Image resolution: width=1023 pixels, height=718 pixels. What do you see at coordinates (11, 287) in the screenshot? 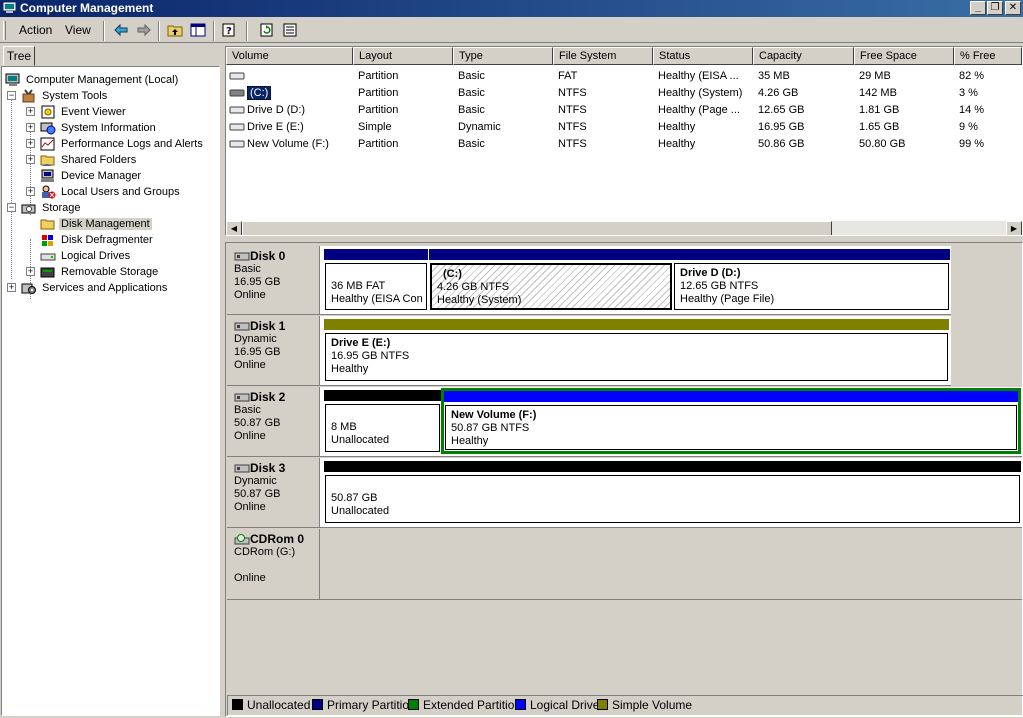
I see `tree-expander-services-applications: +` at bounding box center [11, 287].